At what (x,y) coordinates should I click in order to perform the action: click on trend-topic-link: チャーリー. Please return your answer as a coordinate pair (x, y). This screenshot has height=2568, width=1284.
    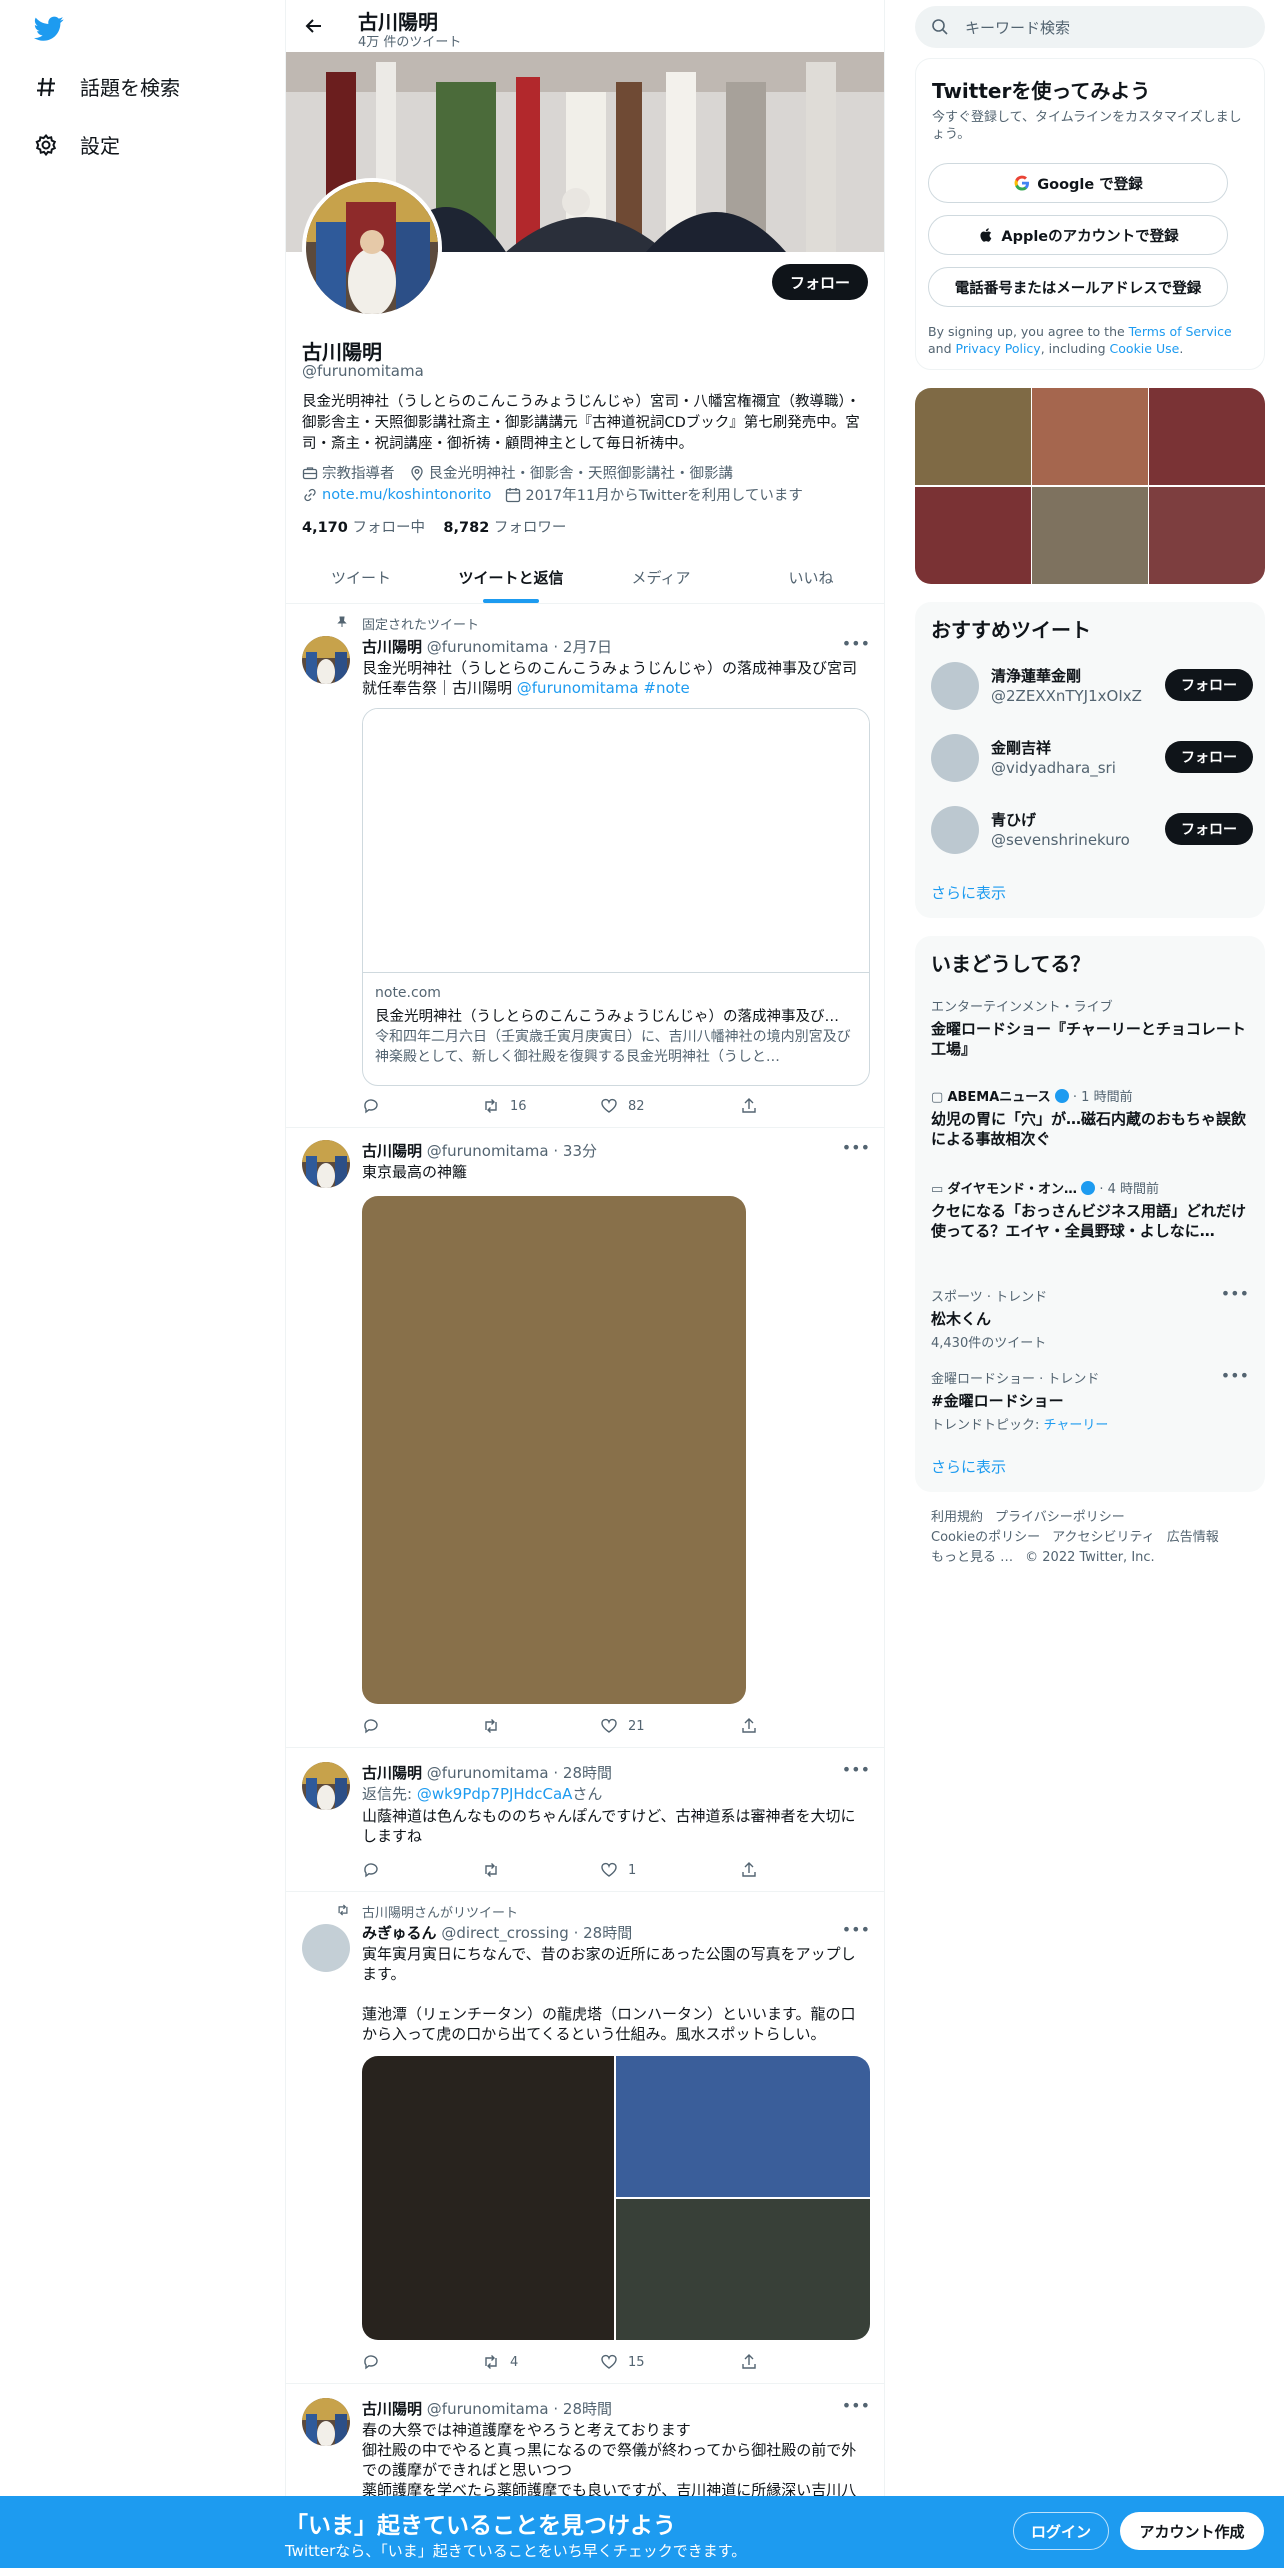
    Looking at the image, I should click on (1076, 1425).